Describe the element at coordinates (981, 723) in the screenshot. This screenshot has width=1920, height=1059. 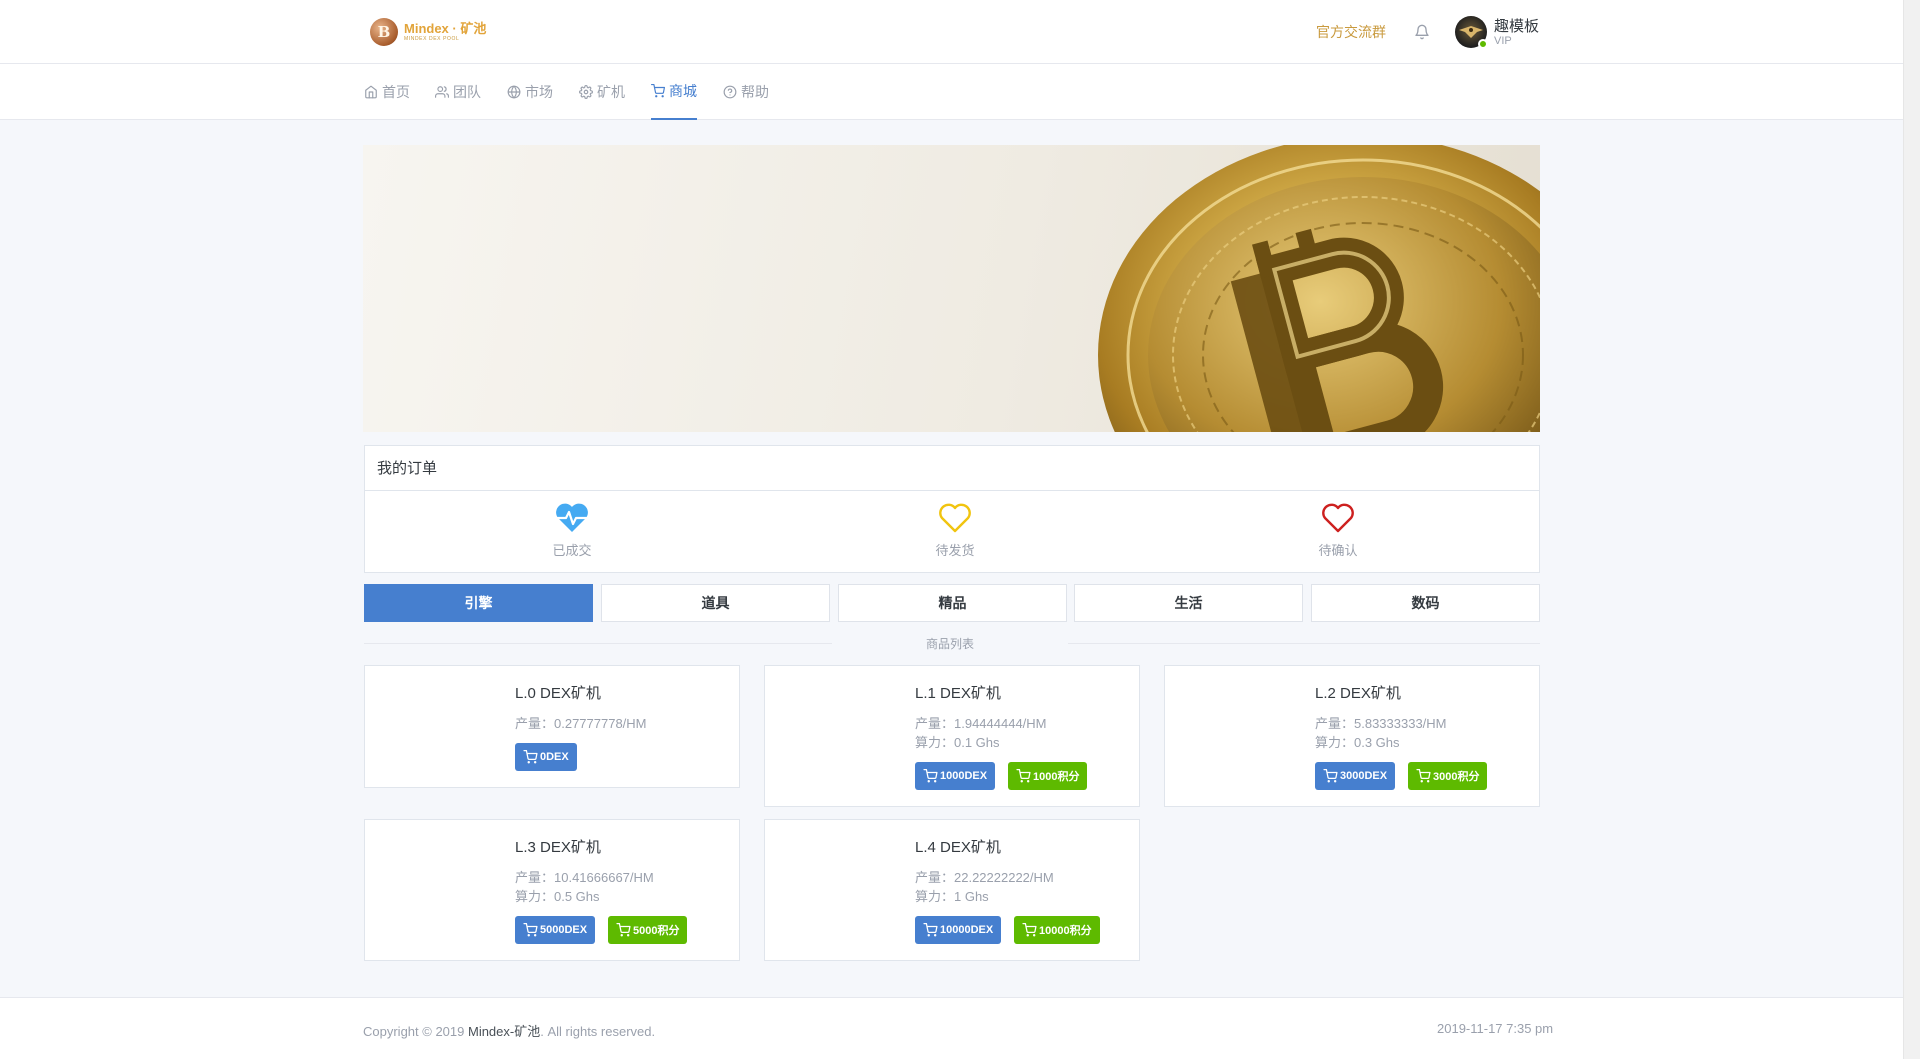
I see `product-output: 产量：1.94444444/HM` at that location.